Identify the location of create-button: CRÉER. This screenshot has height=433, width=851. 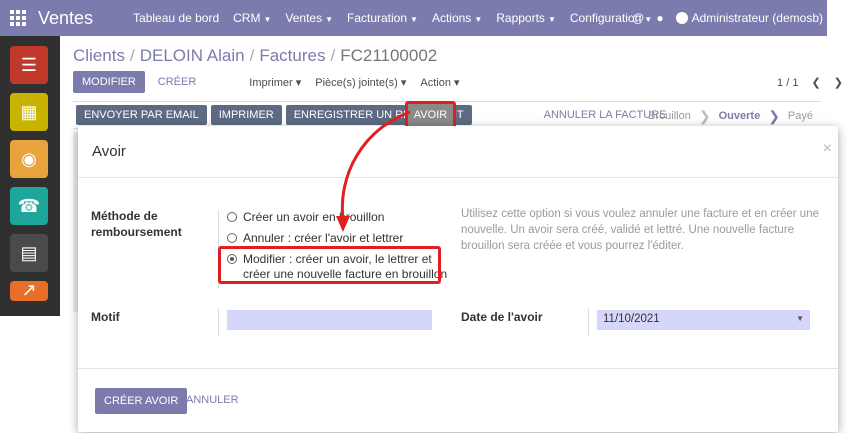
(177, 82).